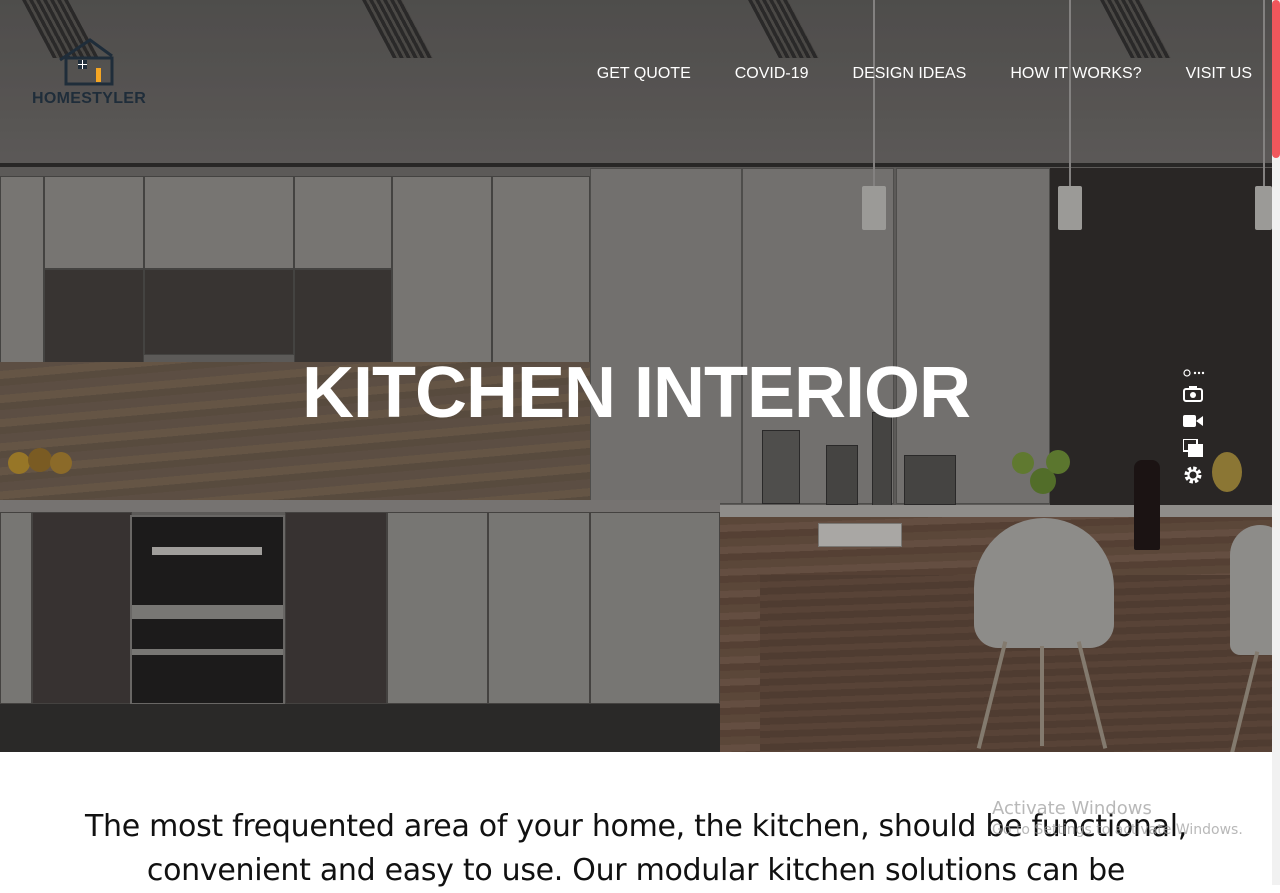 The width and height of the screenshot is (1280, 893). What do you see at coordinates (1193, 448) in the screenshot?
I see `copy-icon` at bounding box center [1193, 448].